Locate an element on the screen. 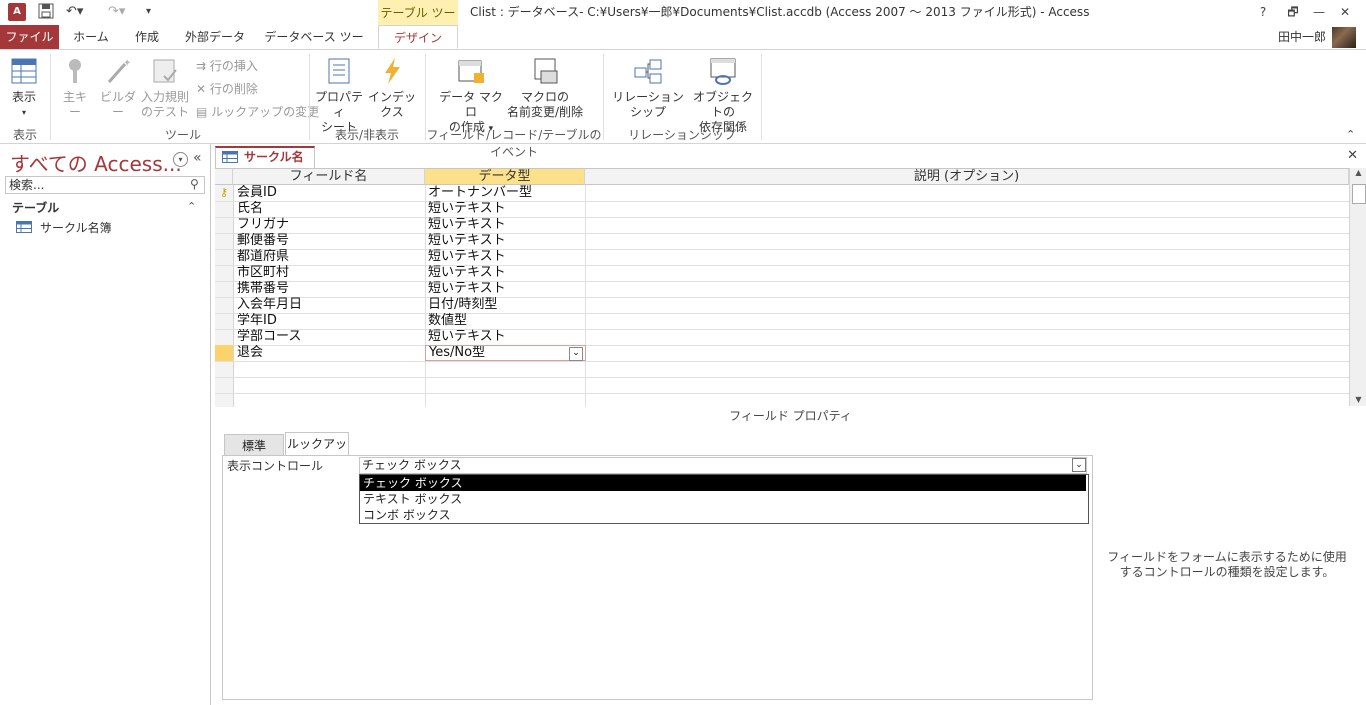 The width and height of the screenshot is (1366, 705). object-dependencies-button: オブジェクトの 依存関係 is located at coordinates (723, 95).